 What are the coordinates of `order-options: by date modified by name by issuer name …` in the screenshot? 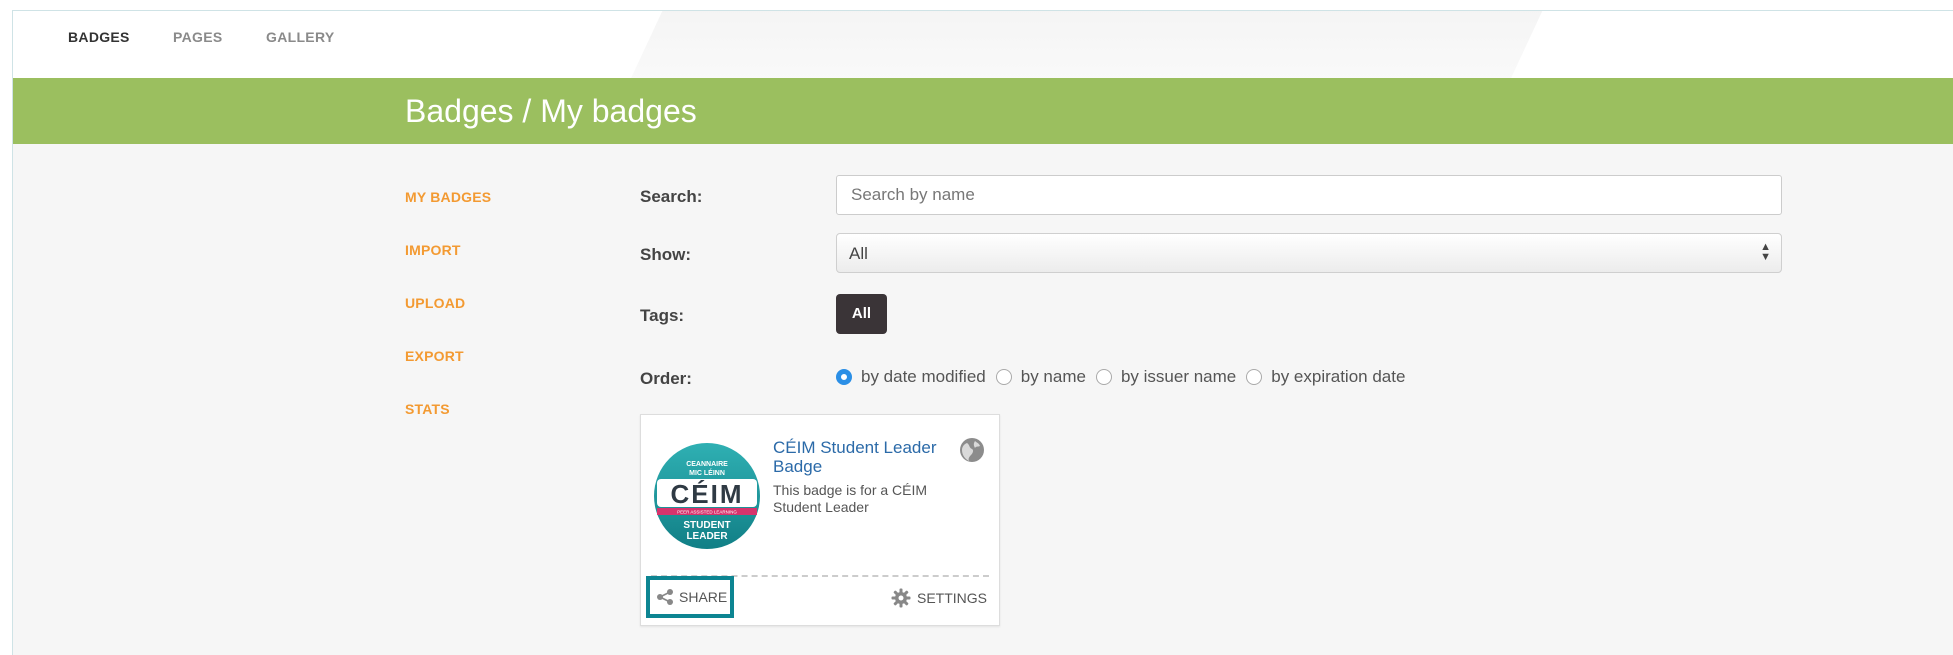 It's located at (1120, 377).